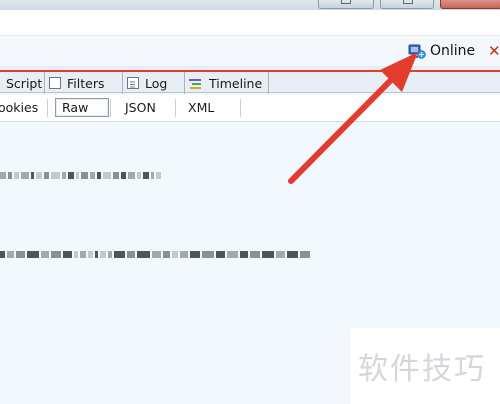  I want to click on window-titlebar, so click(250, 5).